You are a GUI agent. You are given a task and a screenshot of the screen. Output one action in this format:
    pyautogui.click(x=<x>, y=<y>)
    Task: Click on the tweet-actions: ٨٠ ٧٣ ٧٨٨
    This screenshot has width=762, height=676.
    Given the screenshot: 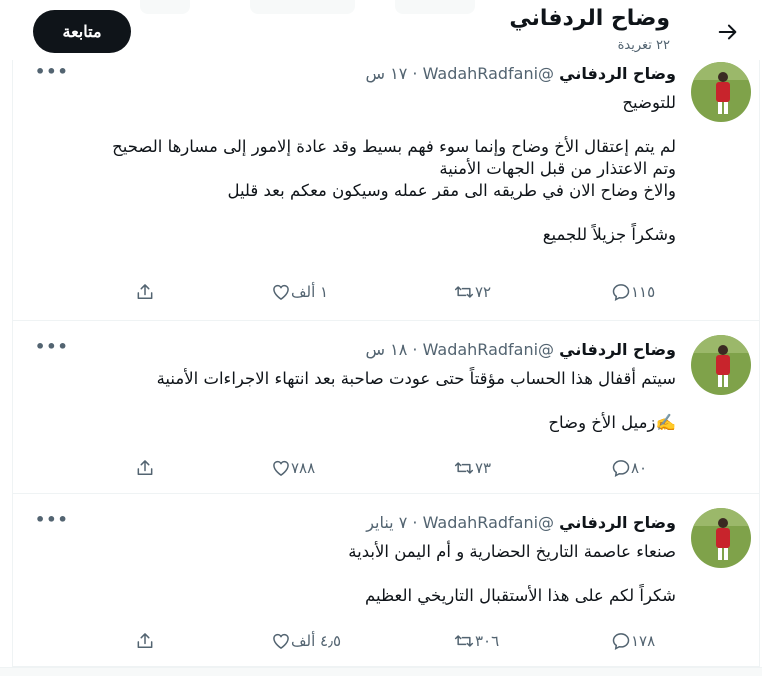 What is the action you would take?
    pyautogui.click(x=387, y=468)
    